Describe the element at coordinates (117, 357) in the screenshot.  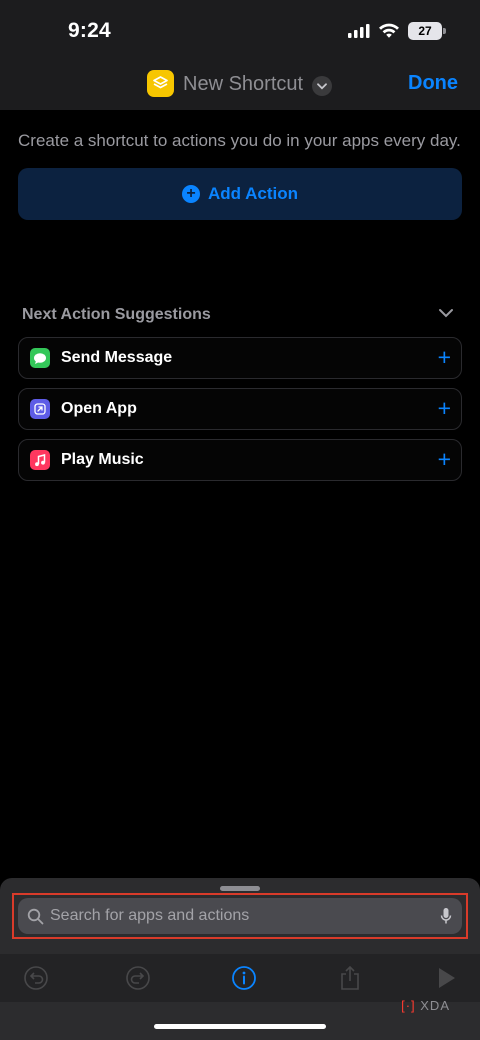
I see `suggestion-label: Send Message` at that location.